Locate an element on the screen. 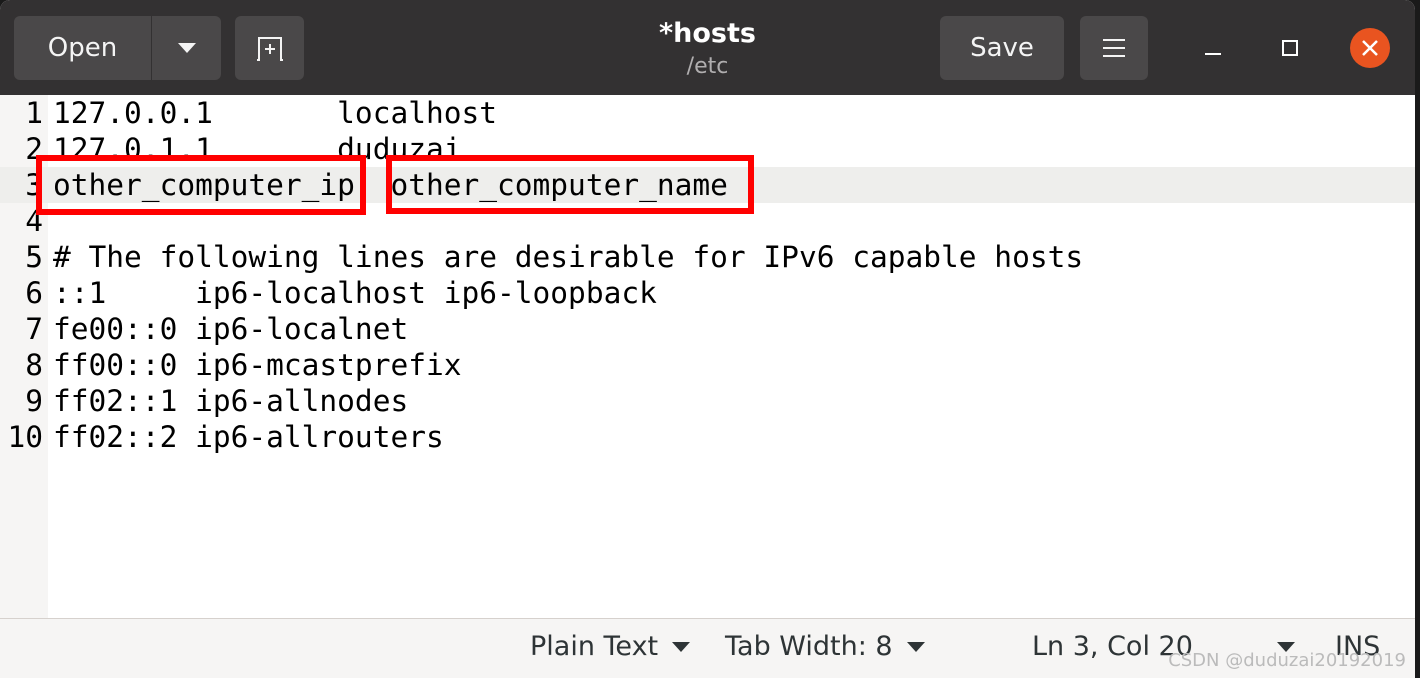  close-icon is located at coordinates (1370, 48).